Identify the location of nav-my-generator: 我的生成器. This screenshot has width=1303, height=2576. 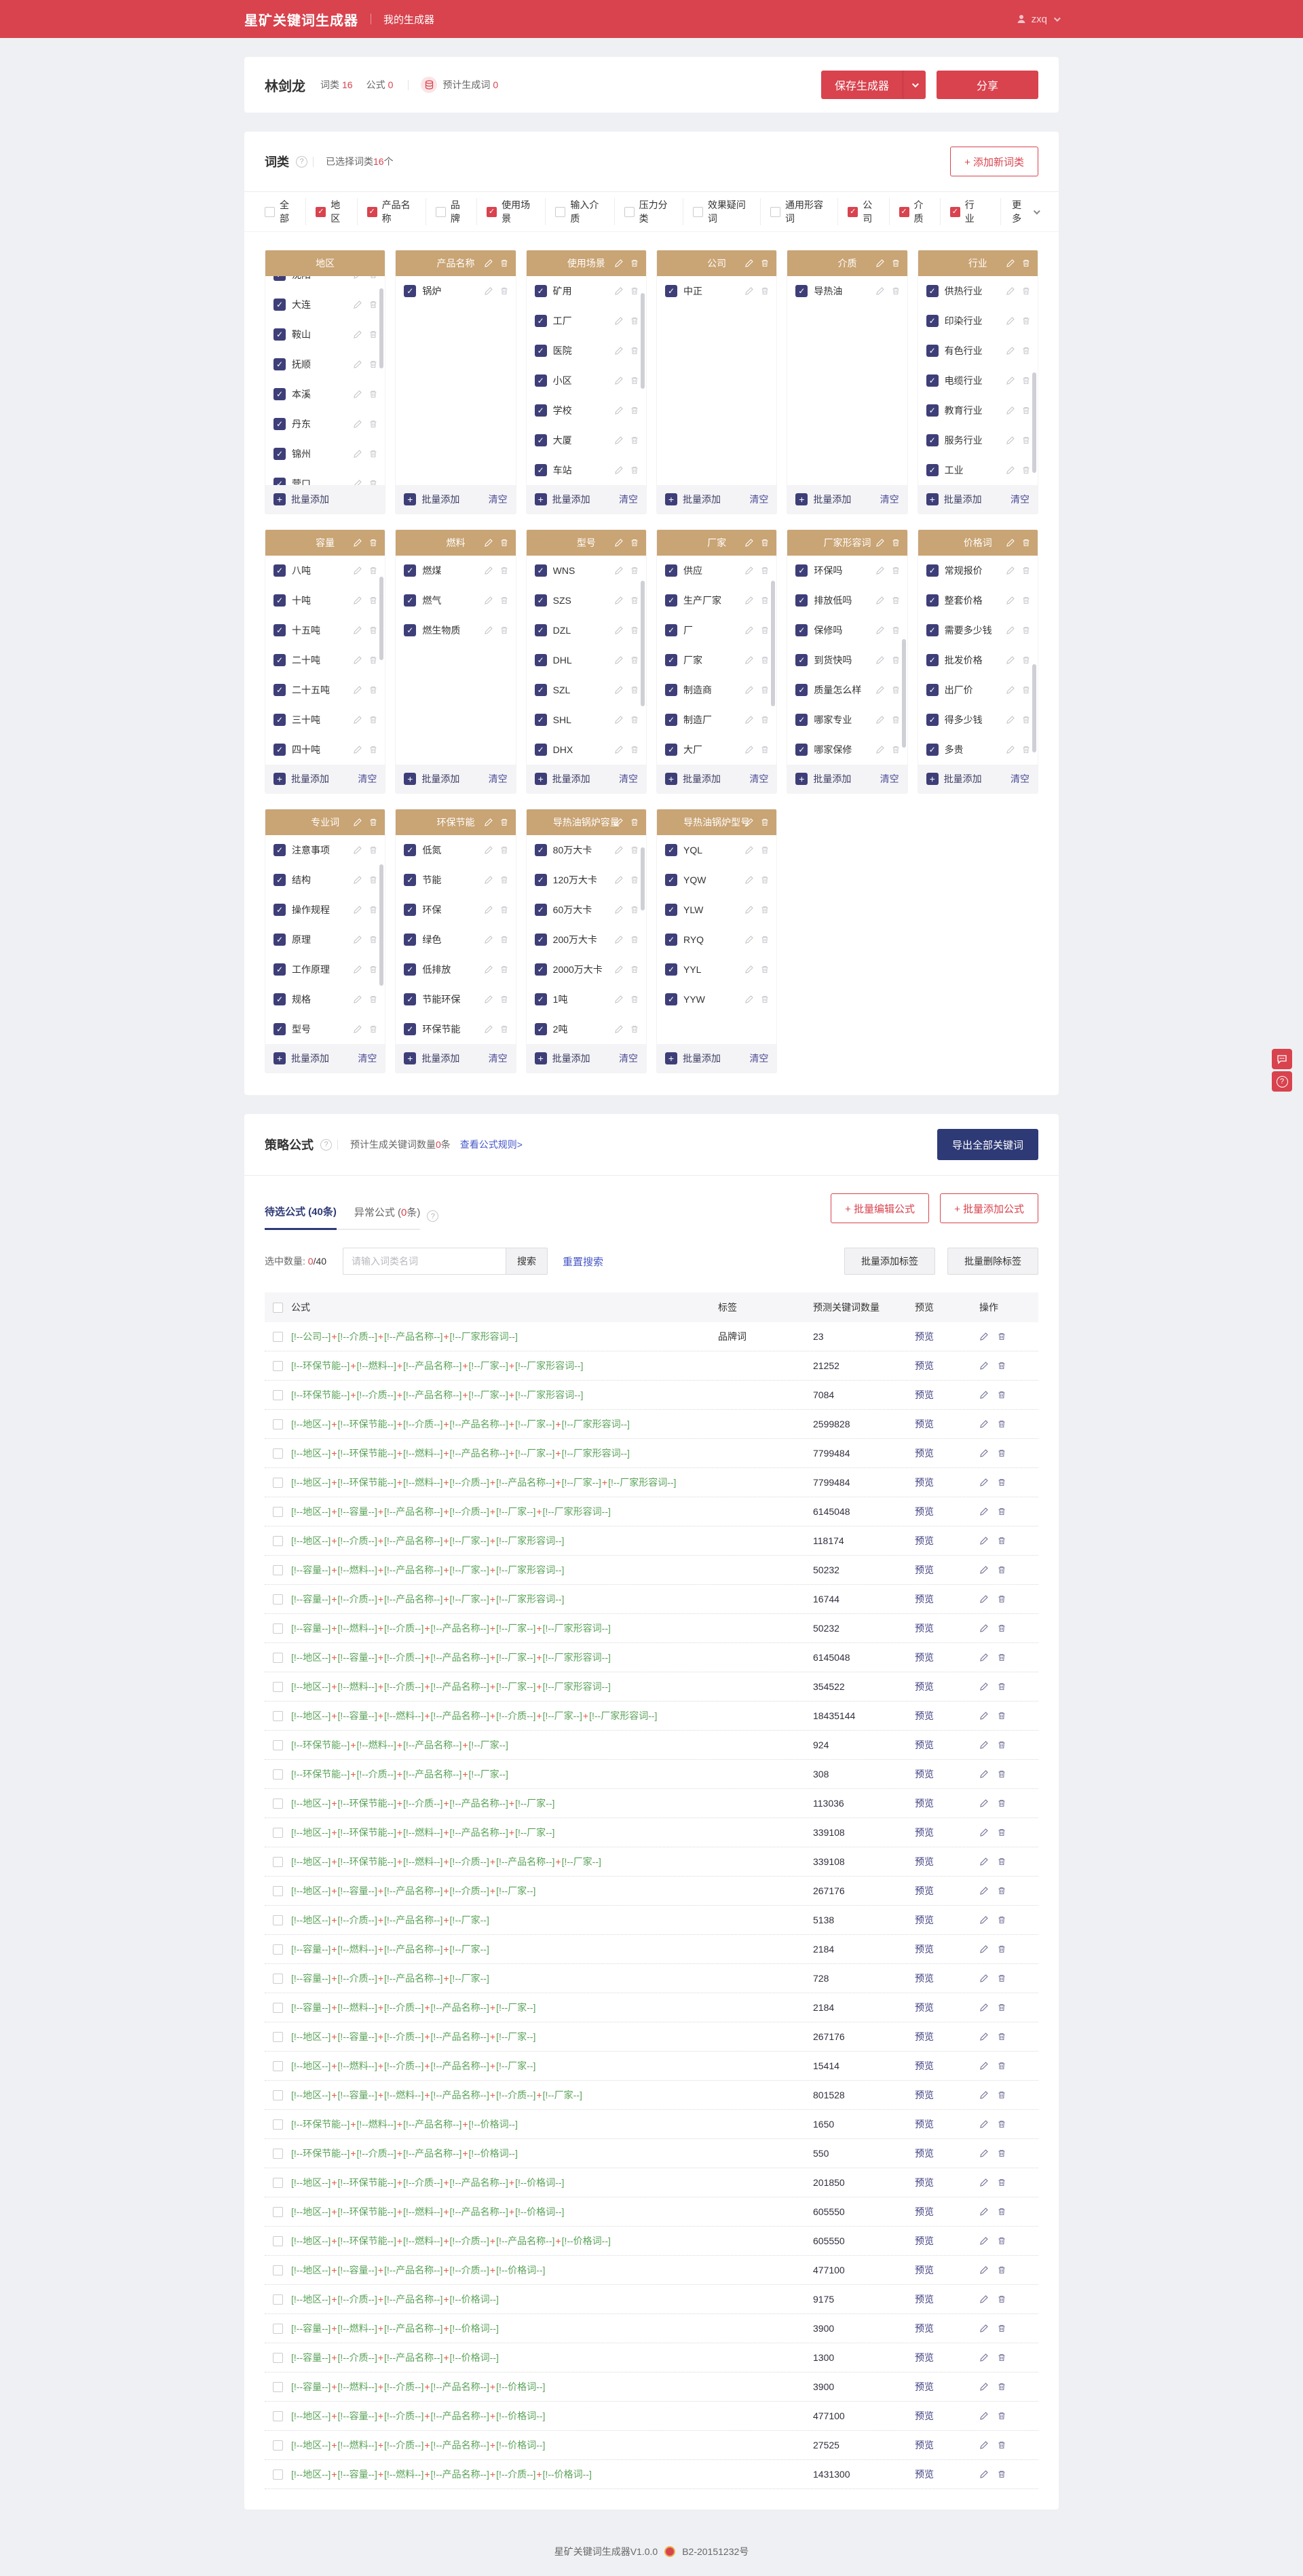
(408, 19).